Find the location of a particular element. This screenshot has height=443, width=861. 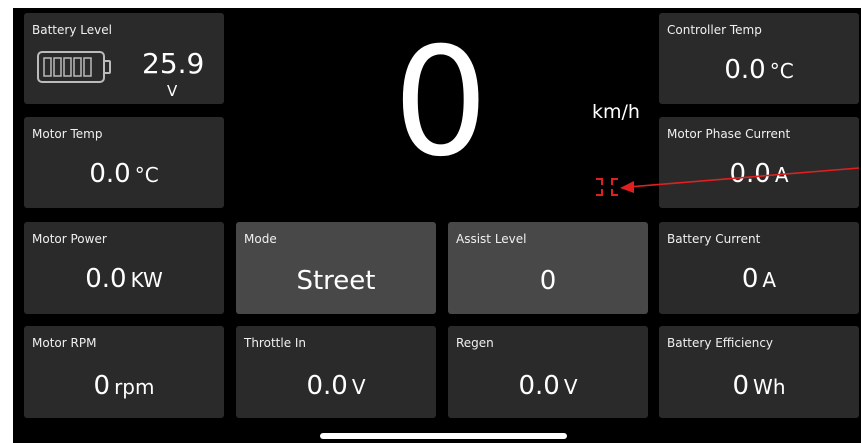

annotation-overlay is located at coordinates (728, 181).